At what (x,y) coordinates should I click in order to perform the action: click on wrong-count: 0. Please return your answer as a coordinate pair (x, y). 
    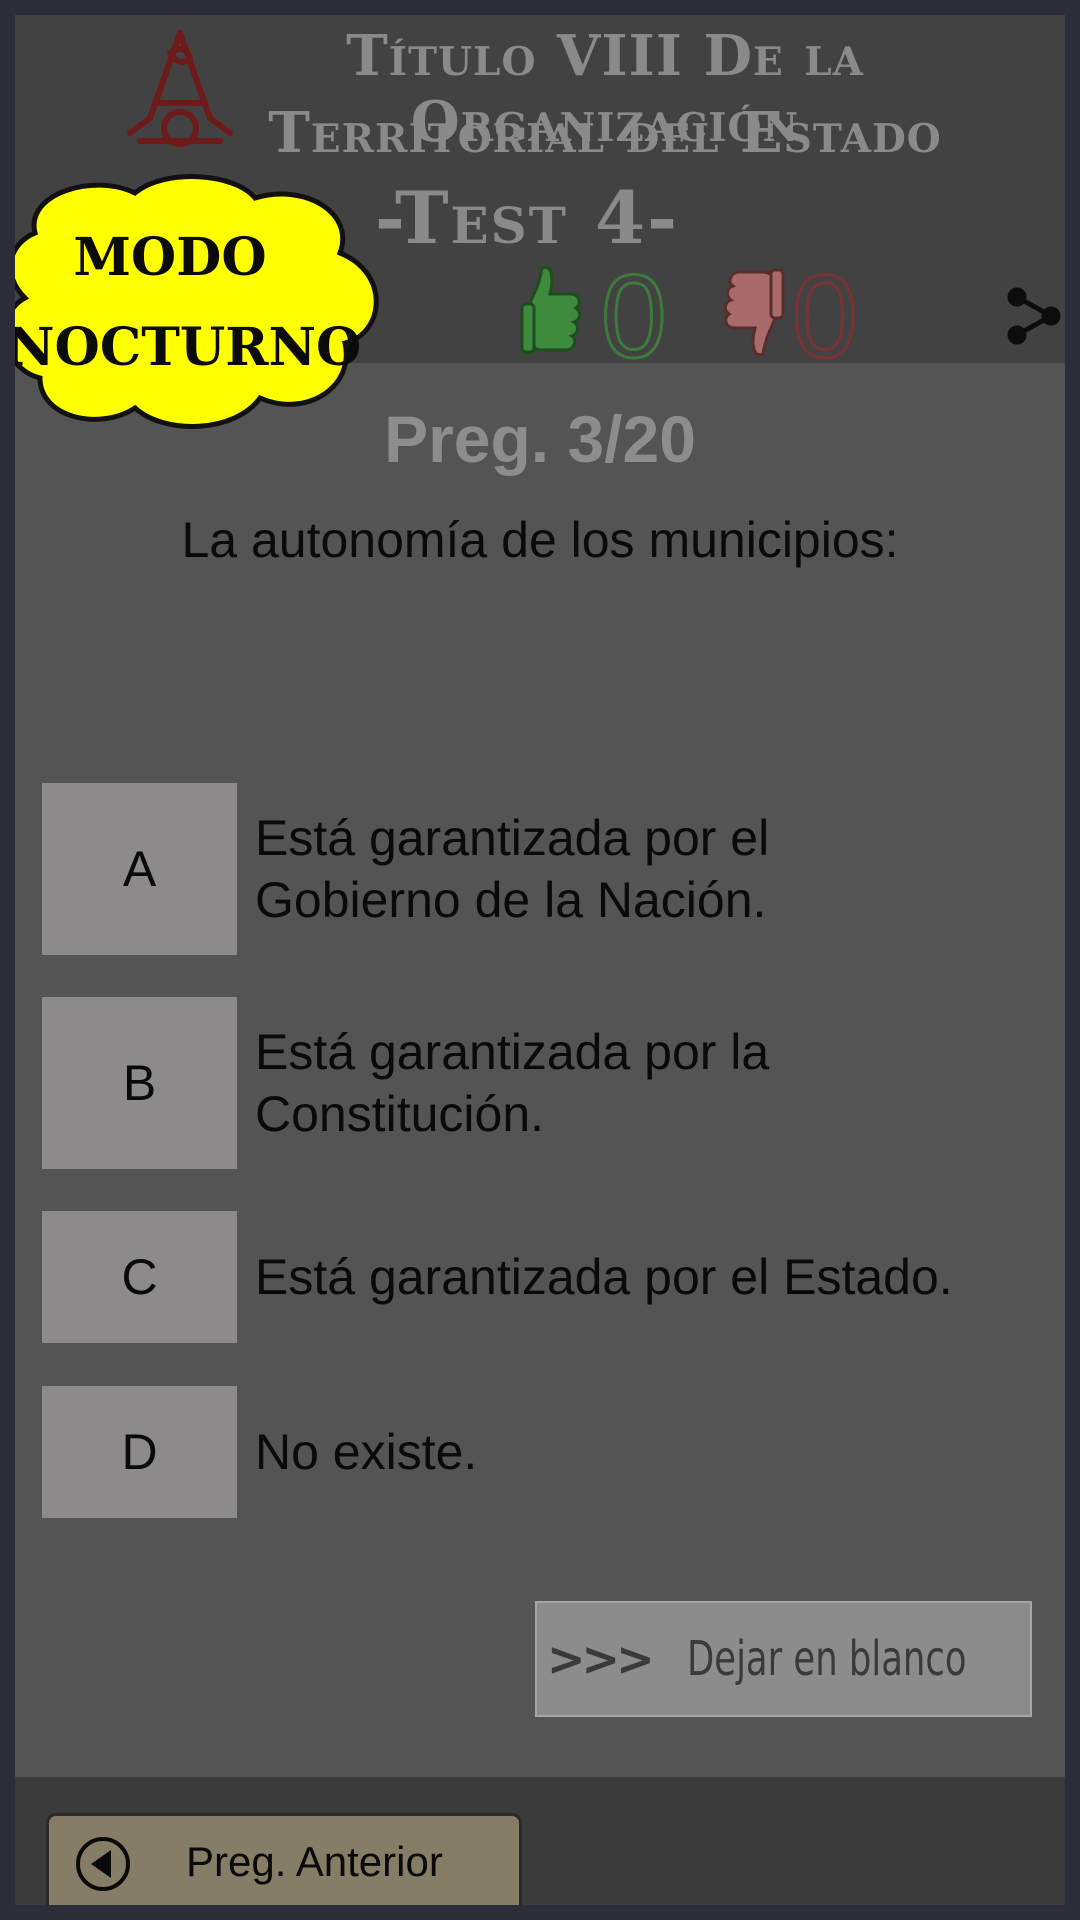
    Looking at the image, I should click on (825, 317).